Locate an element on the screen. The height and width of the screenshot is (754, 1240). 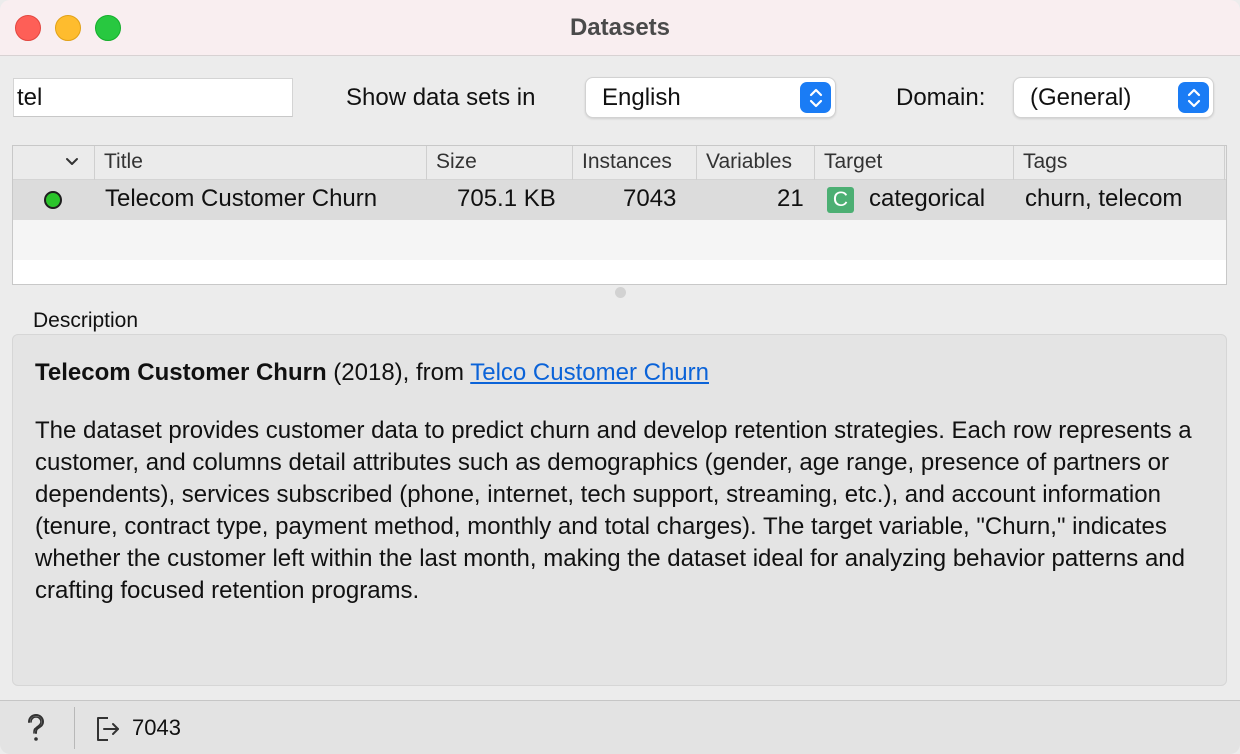
column-header-size: Size is located at coordinates (499, 163).